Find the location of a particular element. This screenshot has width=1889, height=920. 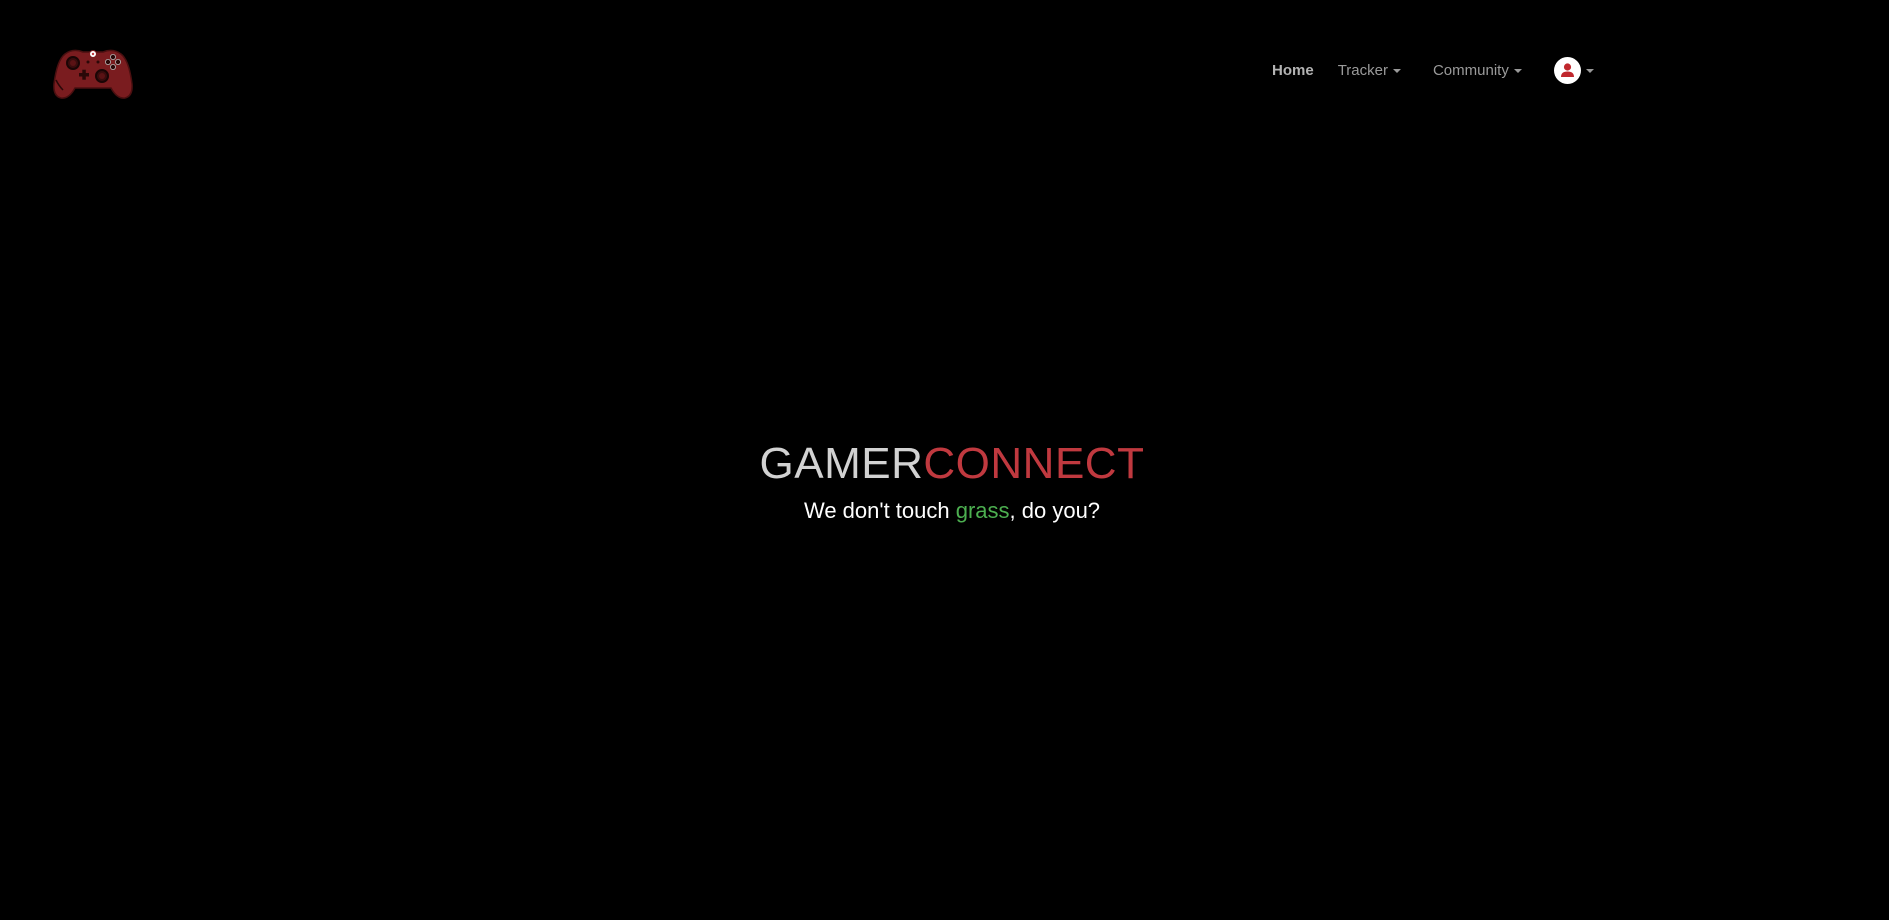

gamepad-logo-icon is located at coordinates (93, 73).